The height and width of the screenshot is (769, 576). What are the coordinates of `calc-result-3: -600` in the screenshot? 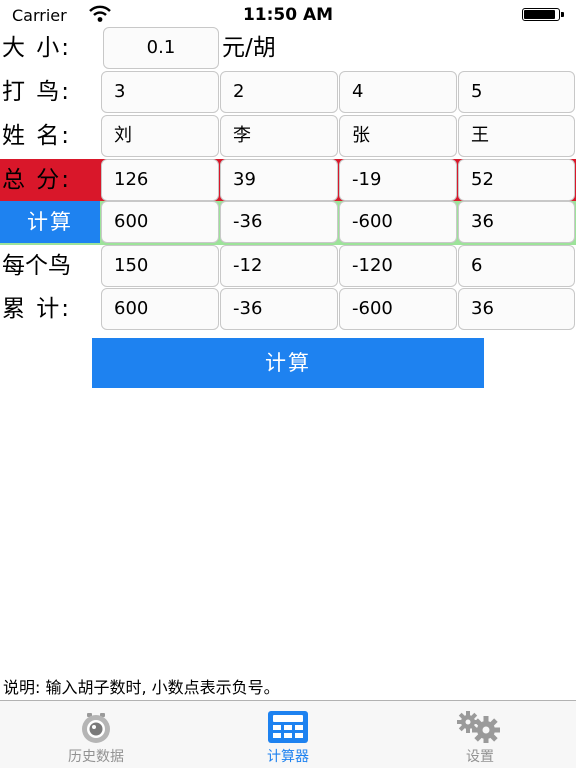 It's located at (398, 222).